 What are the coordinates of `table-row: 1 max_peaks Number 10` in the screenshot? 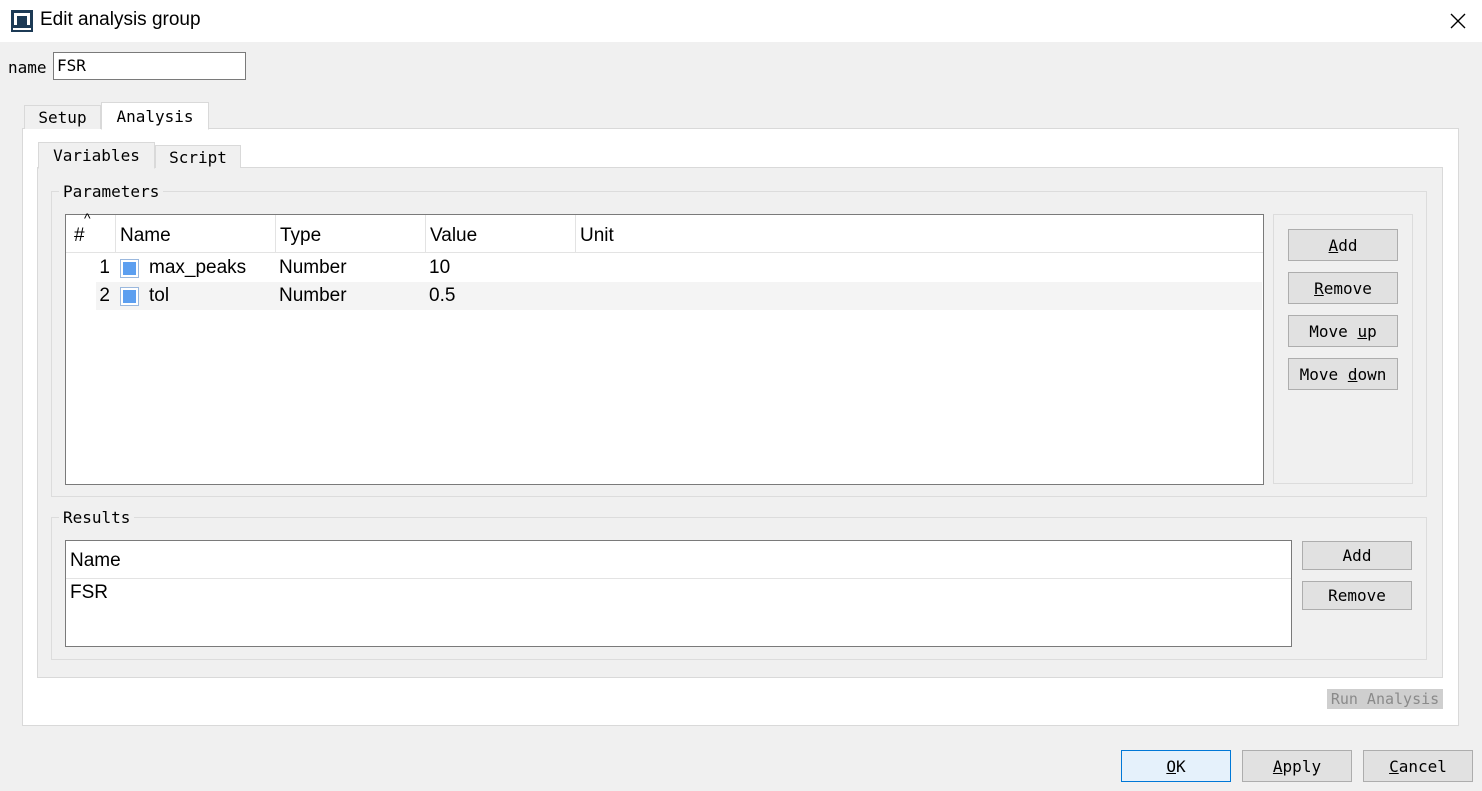 It's located at (679, 268).